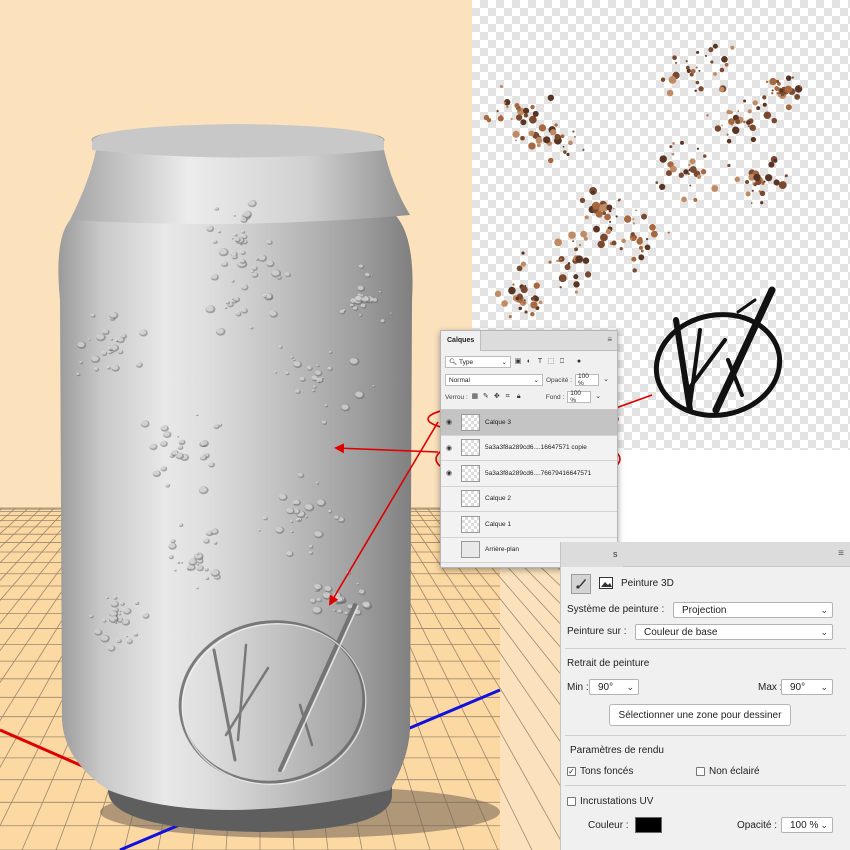 This screenshot has height=850, width=850. I want to click on lock-position-icon: ✥, so click(497, 397).